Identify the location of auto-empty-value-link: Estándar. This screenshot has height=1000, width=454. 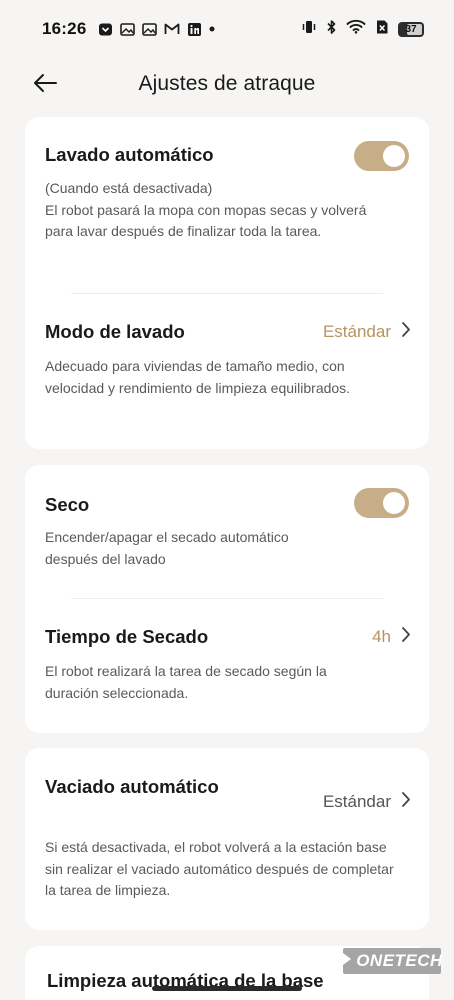
(367, 802).